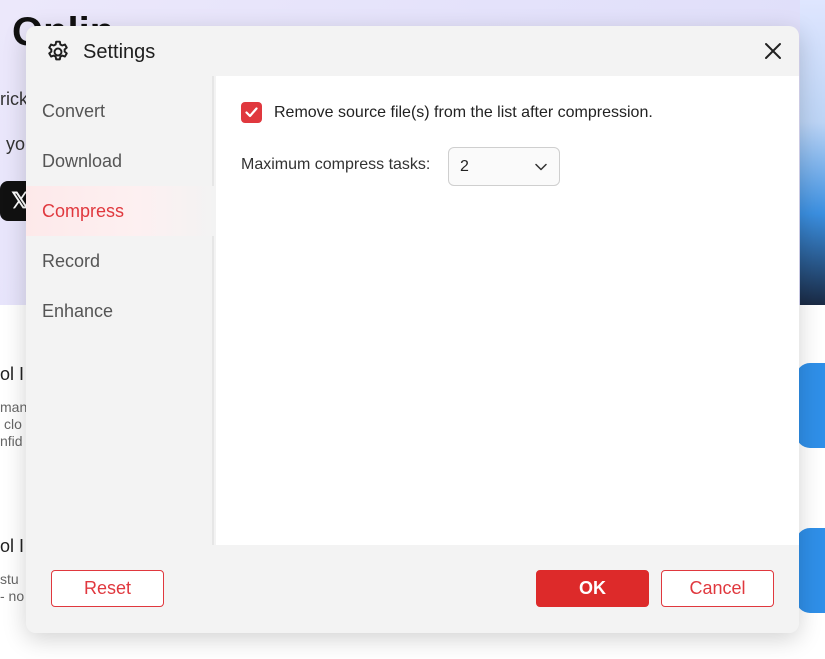  What do you see at coordinates (11, 441) in the screenshot?
I see `background-text: nfid` at bounding box center [11, 441].